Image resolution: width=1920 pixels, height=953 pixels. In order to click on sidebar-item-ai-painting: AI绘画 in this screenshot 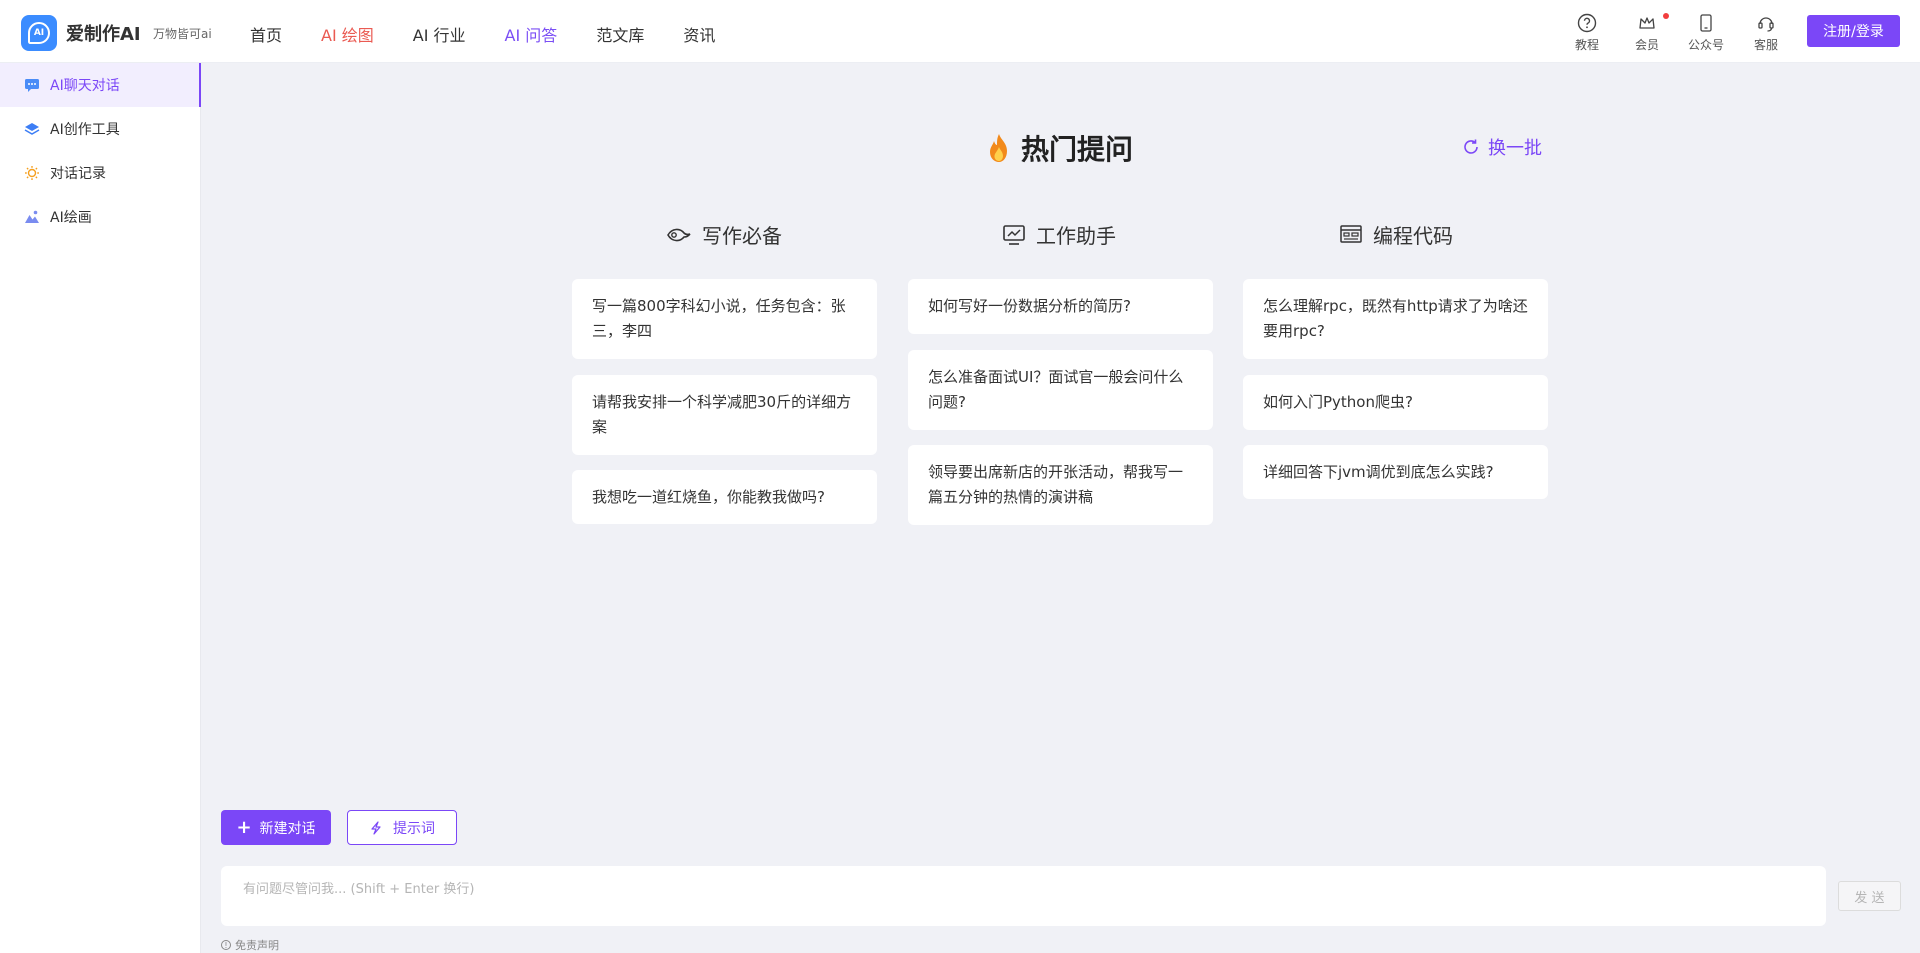, I will do `click(100, 217)`.